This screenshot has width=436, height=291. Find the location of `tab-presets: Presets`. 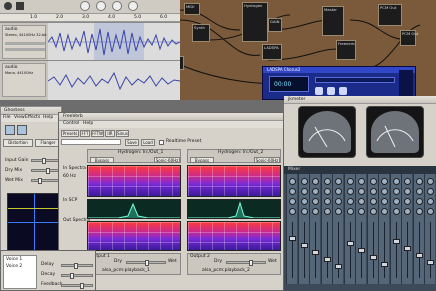

tab-presets: Presets is located at coordinates (70, 133).